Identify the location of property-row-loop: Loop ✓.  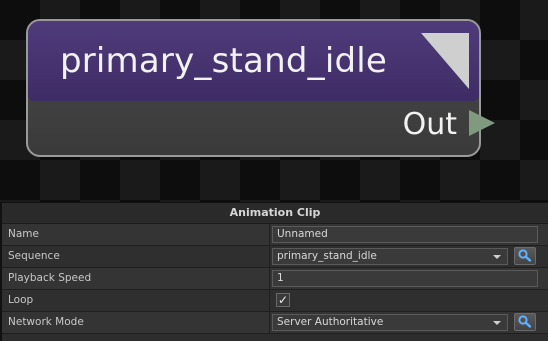
(275, 301).